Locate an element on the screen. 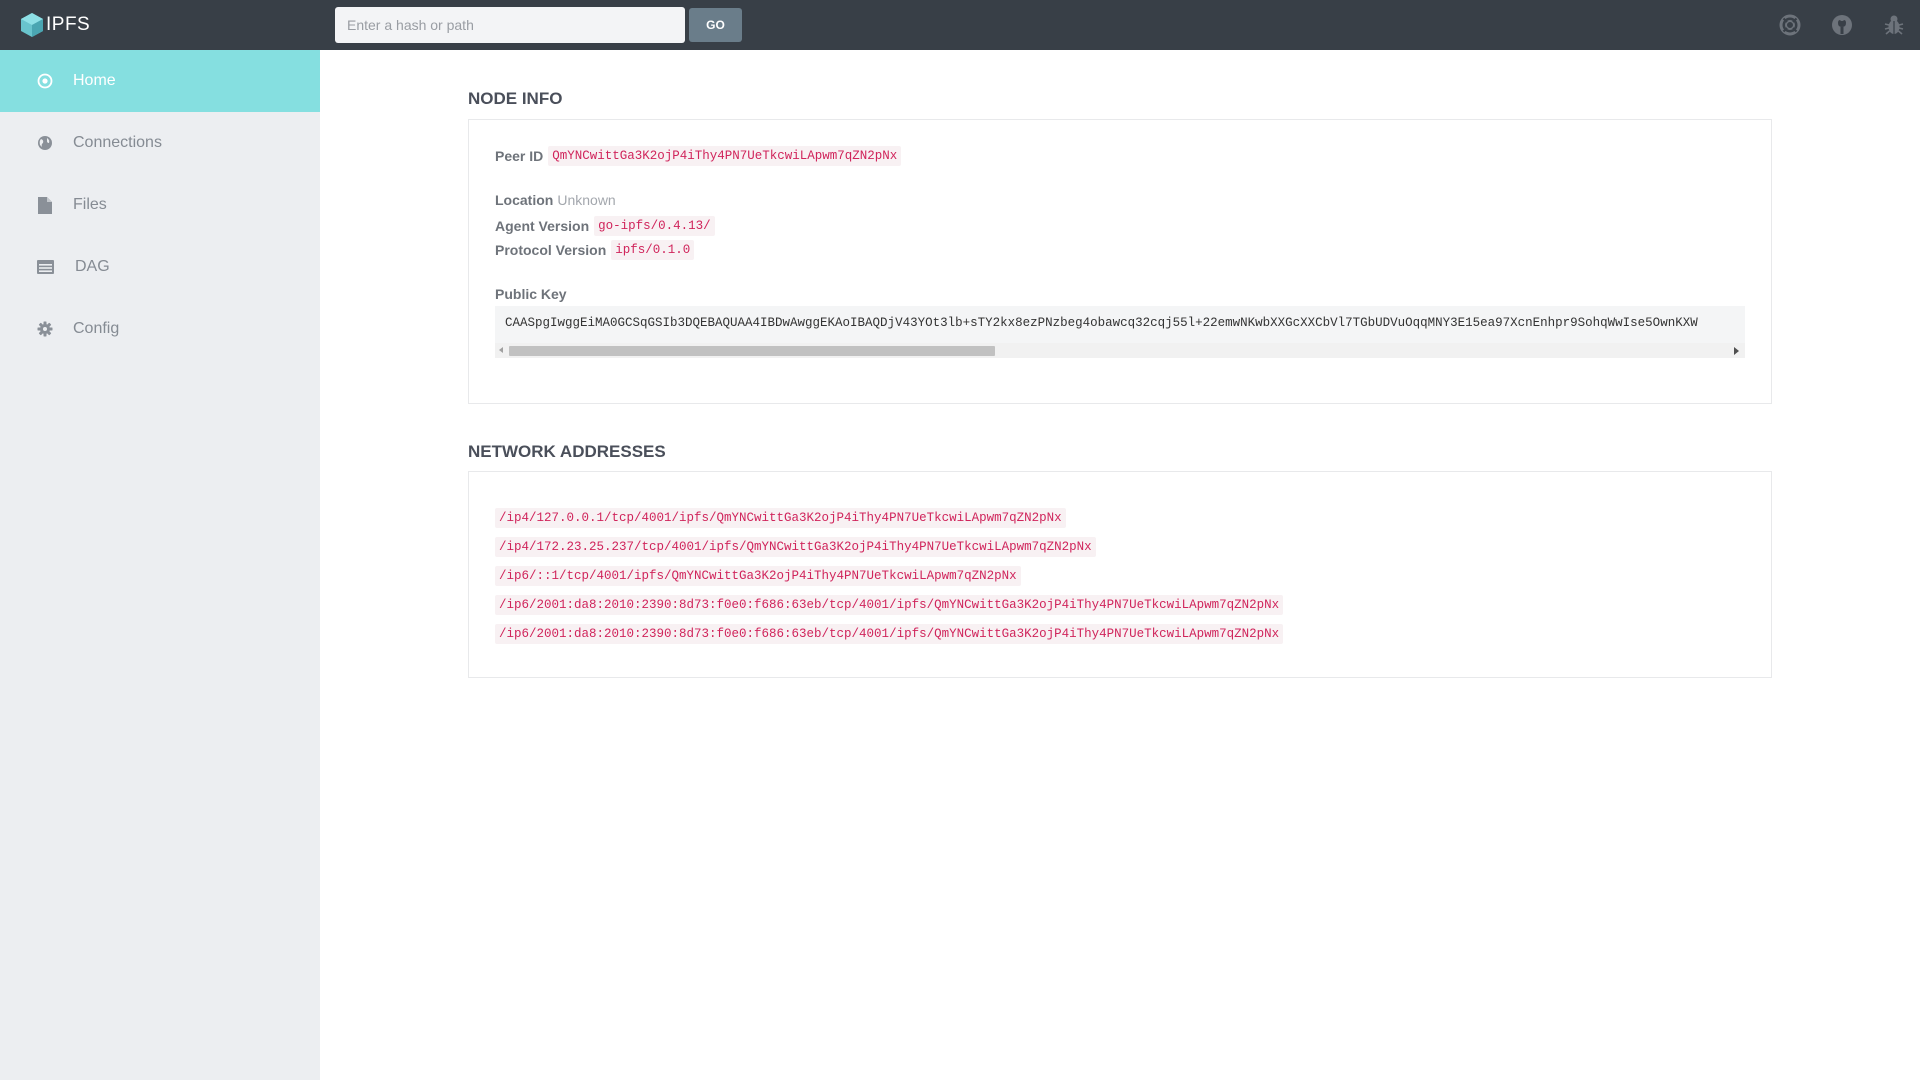  agent-version-row: Agent Version go-ipfs/0.4.13/ is located at coordinates (605, 226).